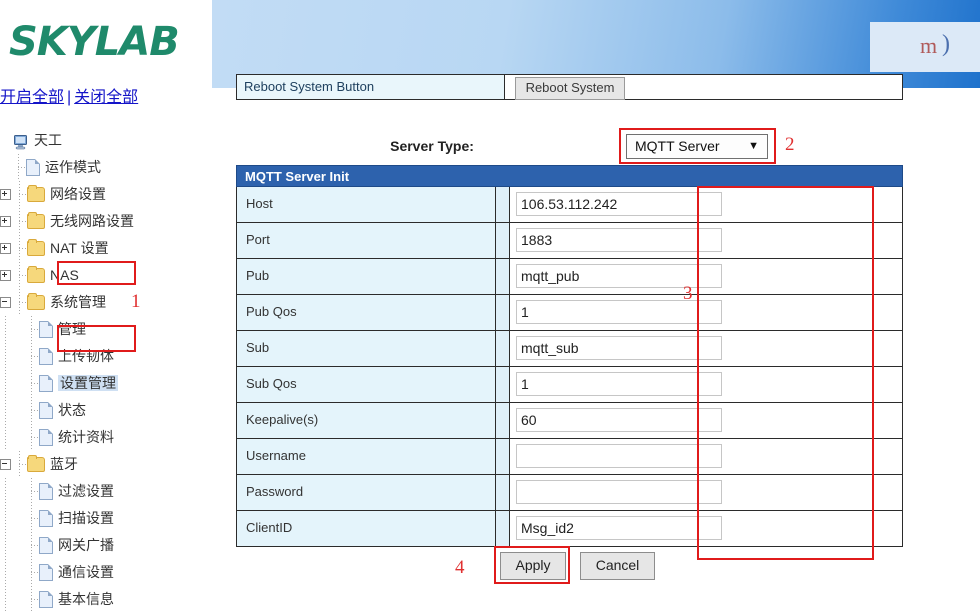 The width and height of the screenshot is (980, 613). I want to click on tree-item-10: 状态, so click(105, 410).